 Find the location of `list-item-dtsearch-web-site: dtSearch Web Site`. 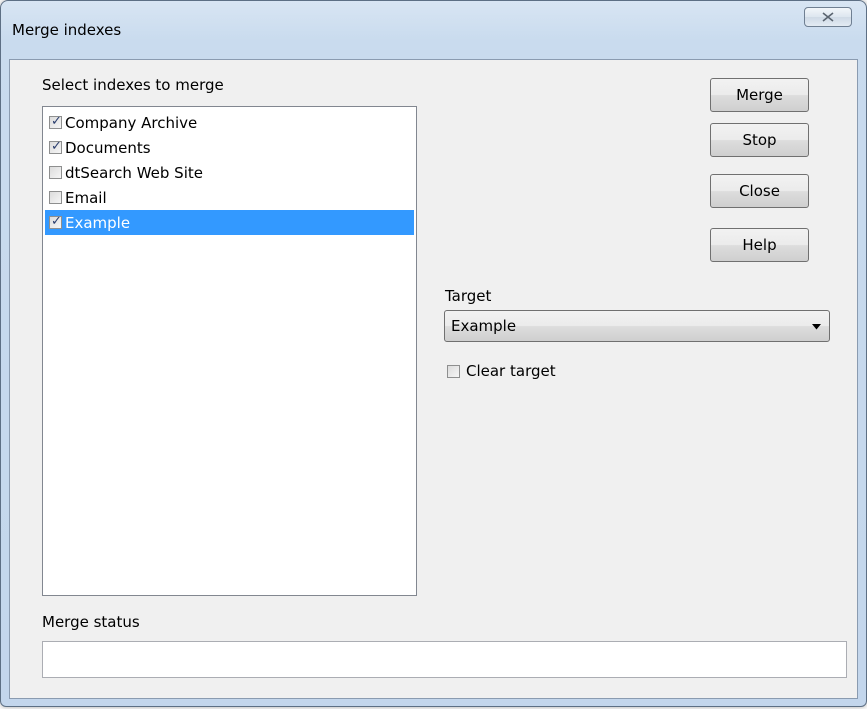

list-item-dtsearch-web-site: dtSearch Web Site is located at coordinates (229, 172).